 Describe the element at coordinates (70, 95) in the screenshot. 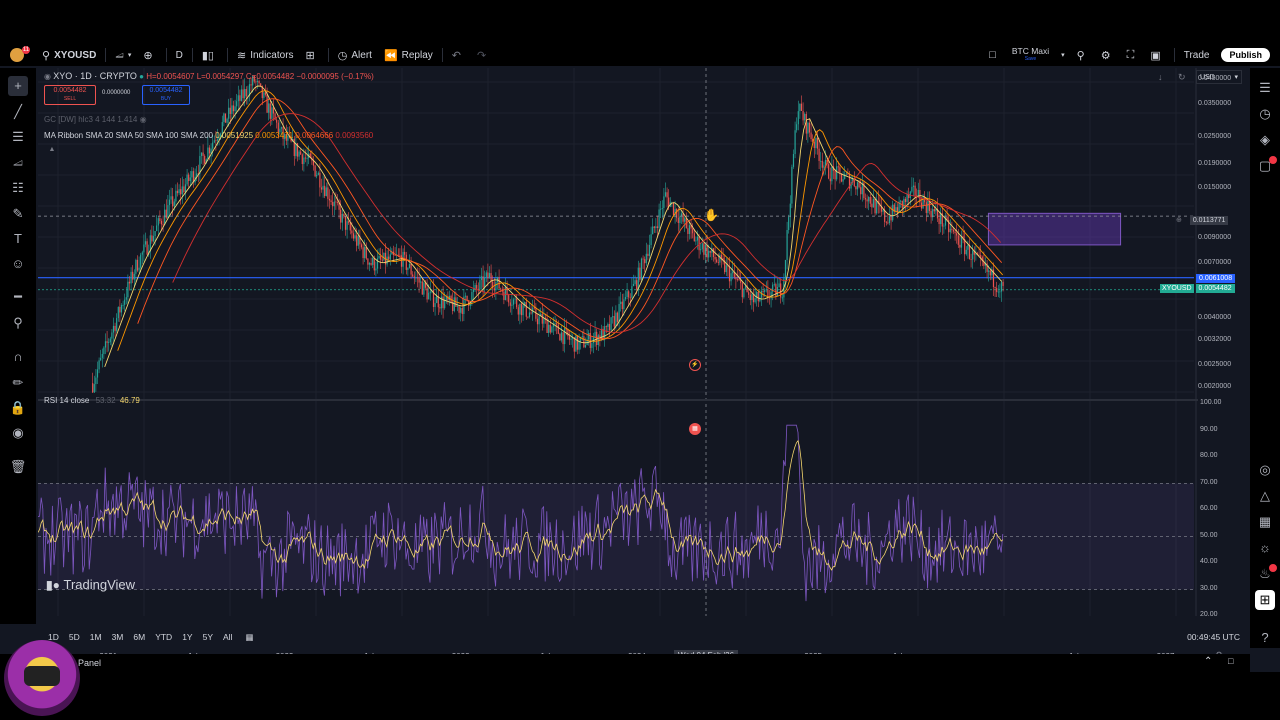

I see `sell-button: 0.0054482 SELL` at that location.